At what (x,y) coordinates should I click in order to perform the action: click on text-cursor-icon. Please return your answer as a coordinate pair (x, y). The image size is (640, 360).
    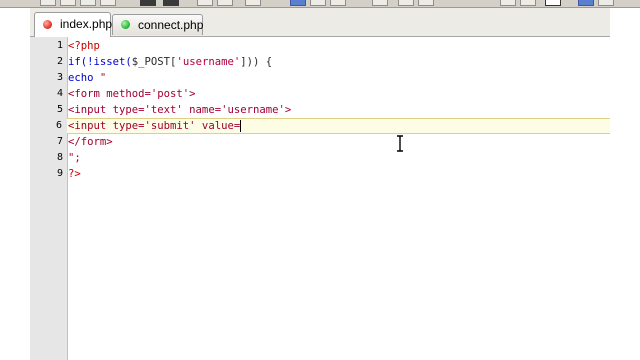
    Looking at the image, I should click on (400, 143).